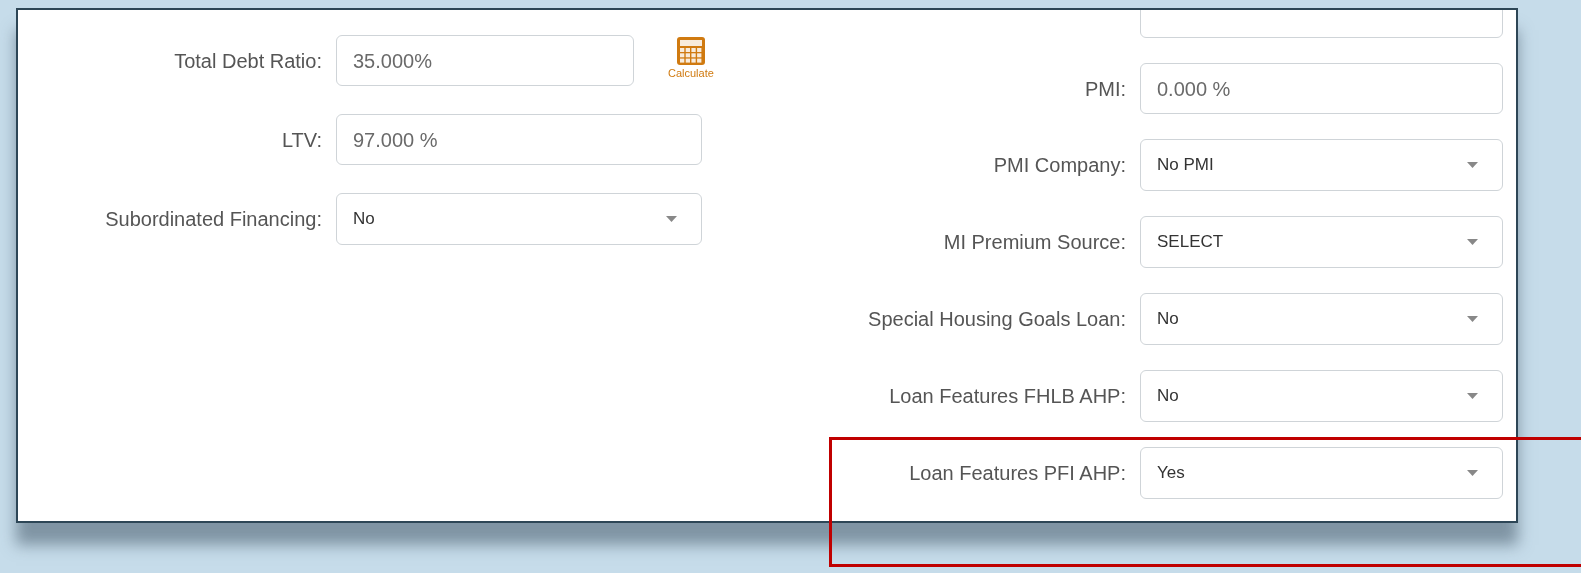 The width and height of the screenshot is (1581, 573). Describe the element at coordinates (1007, 396) in the screenshot. I see `field-label: Loan Features FHLB AHP:` at that location.